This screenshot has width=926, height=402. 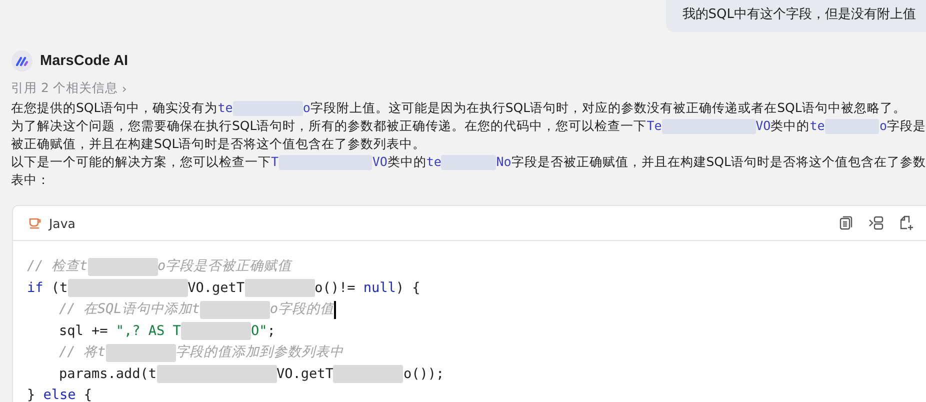 What do you see at coordinates (718, 162) in the screenshot?
I see `answer-text: 字段是否被正确赋值，并且在构建SQL语句时是否将这个值包含在了参数` at bounding box center [718, 162].